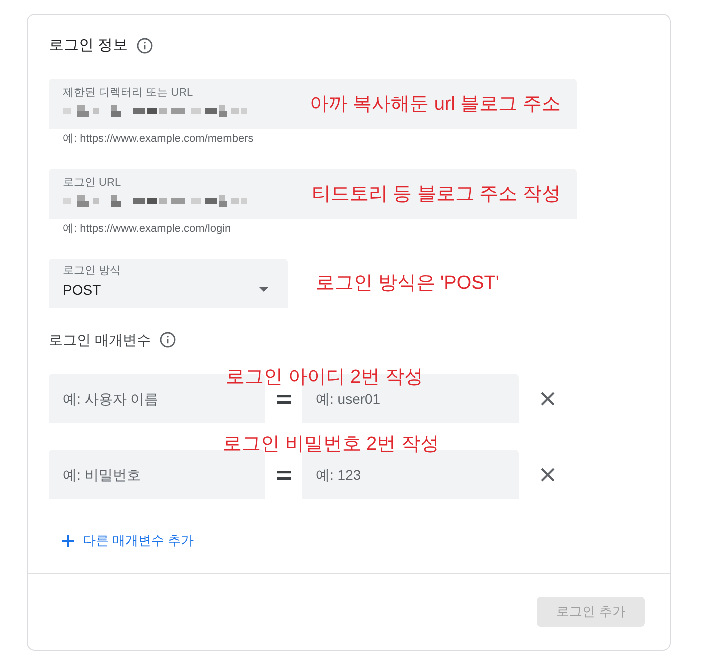 The image size is (707, 666). Describe the element at coordinates (158, 139) in the screenshot. I see `helper-text: 예: https://www.example.com/members` at that location.